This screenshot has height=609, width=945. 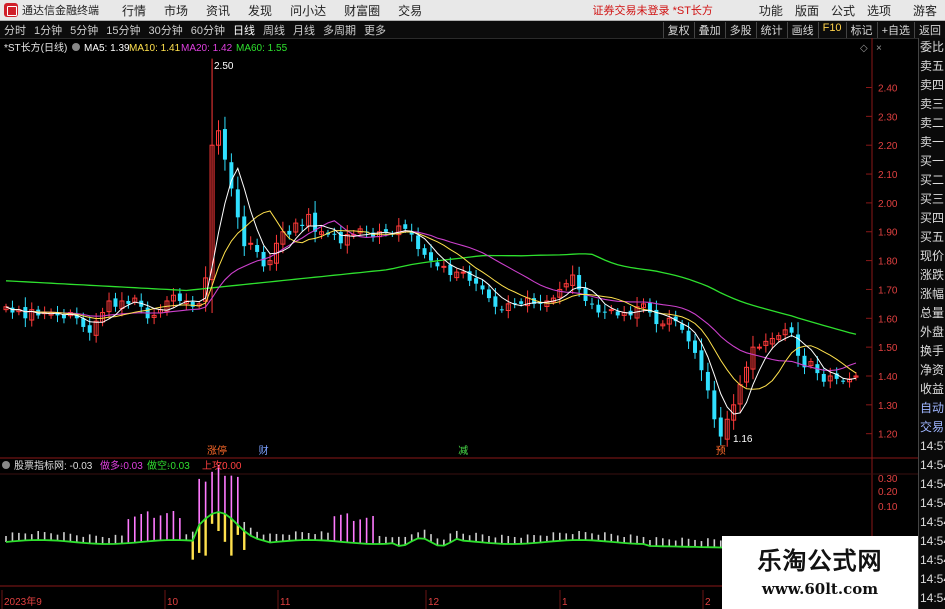 I want to click on quote-field: 买一, so click(x=932, y=161).